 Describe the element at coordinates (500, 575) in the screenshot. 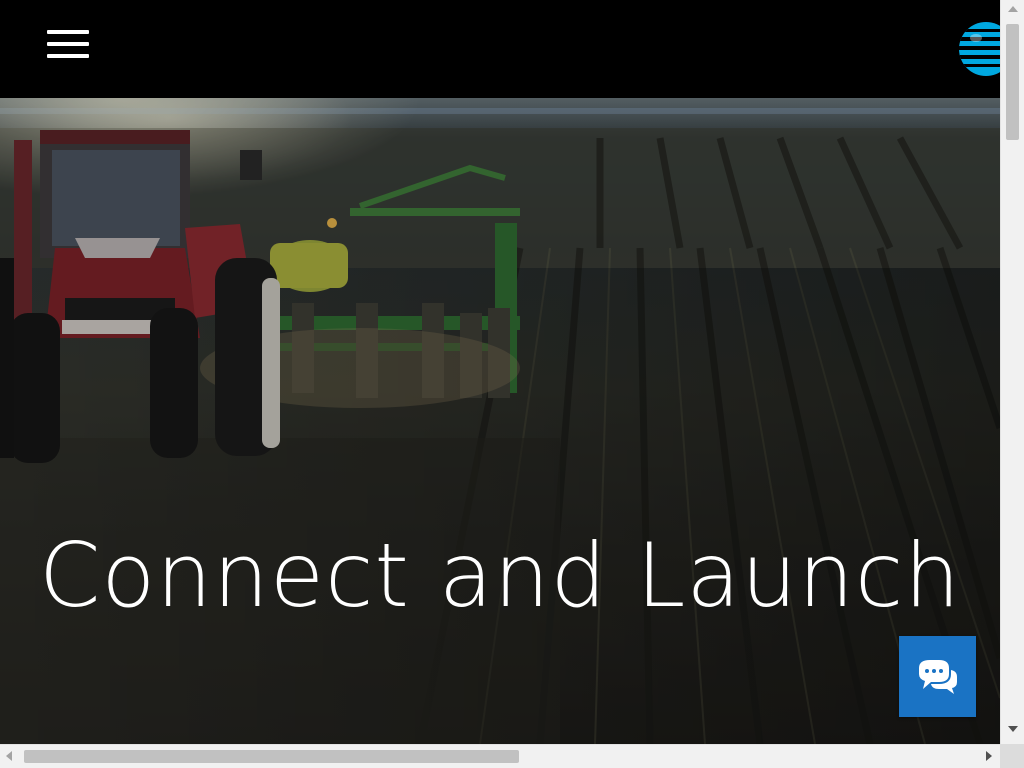

I see `hero-title: Connect and Launch` at that location.